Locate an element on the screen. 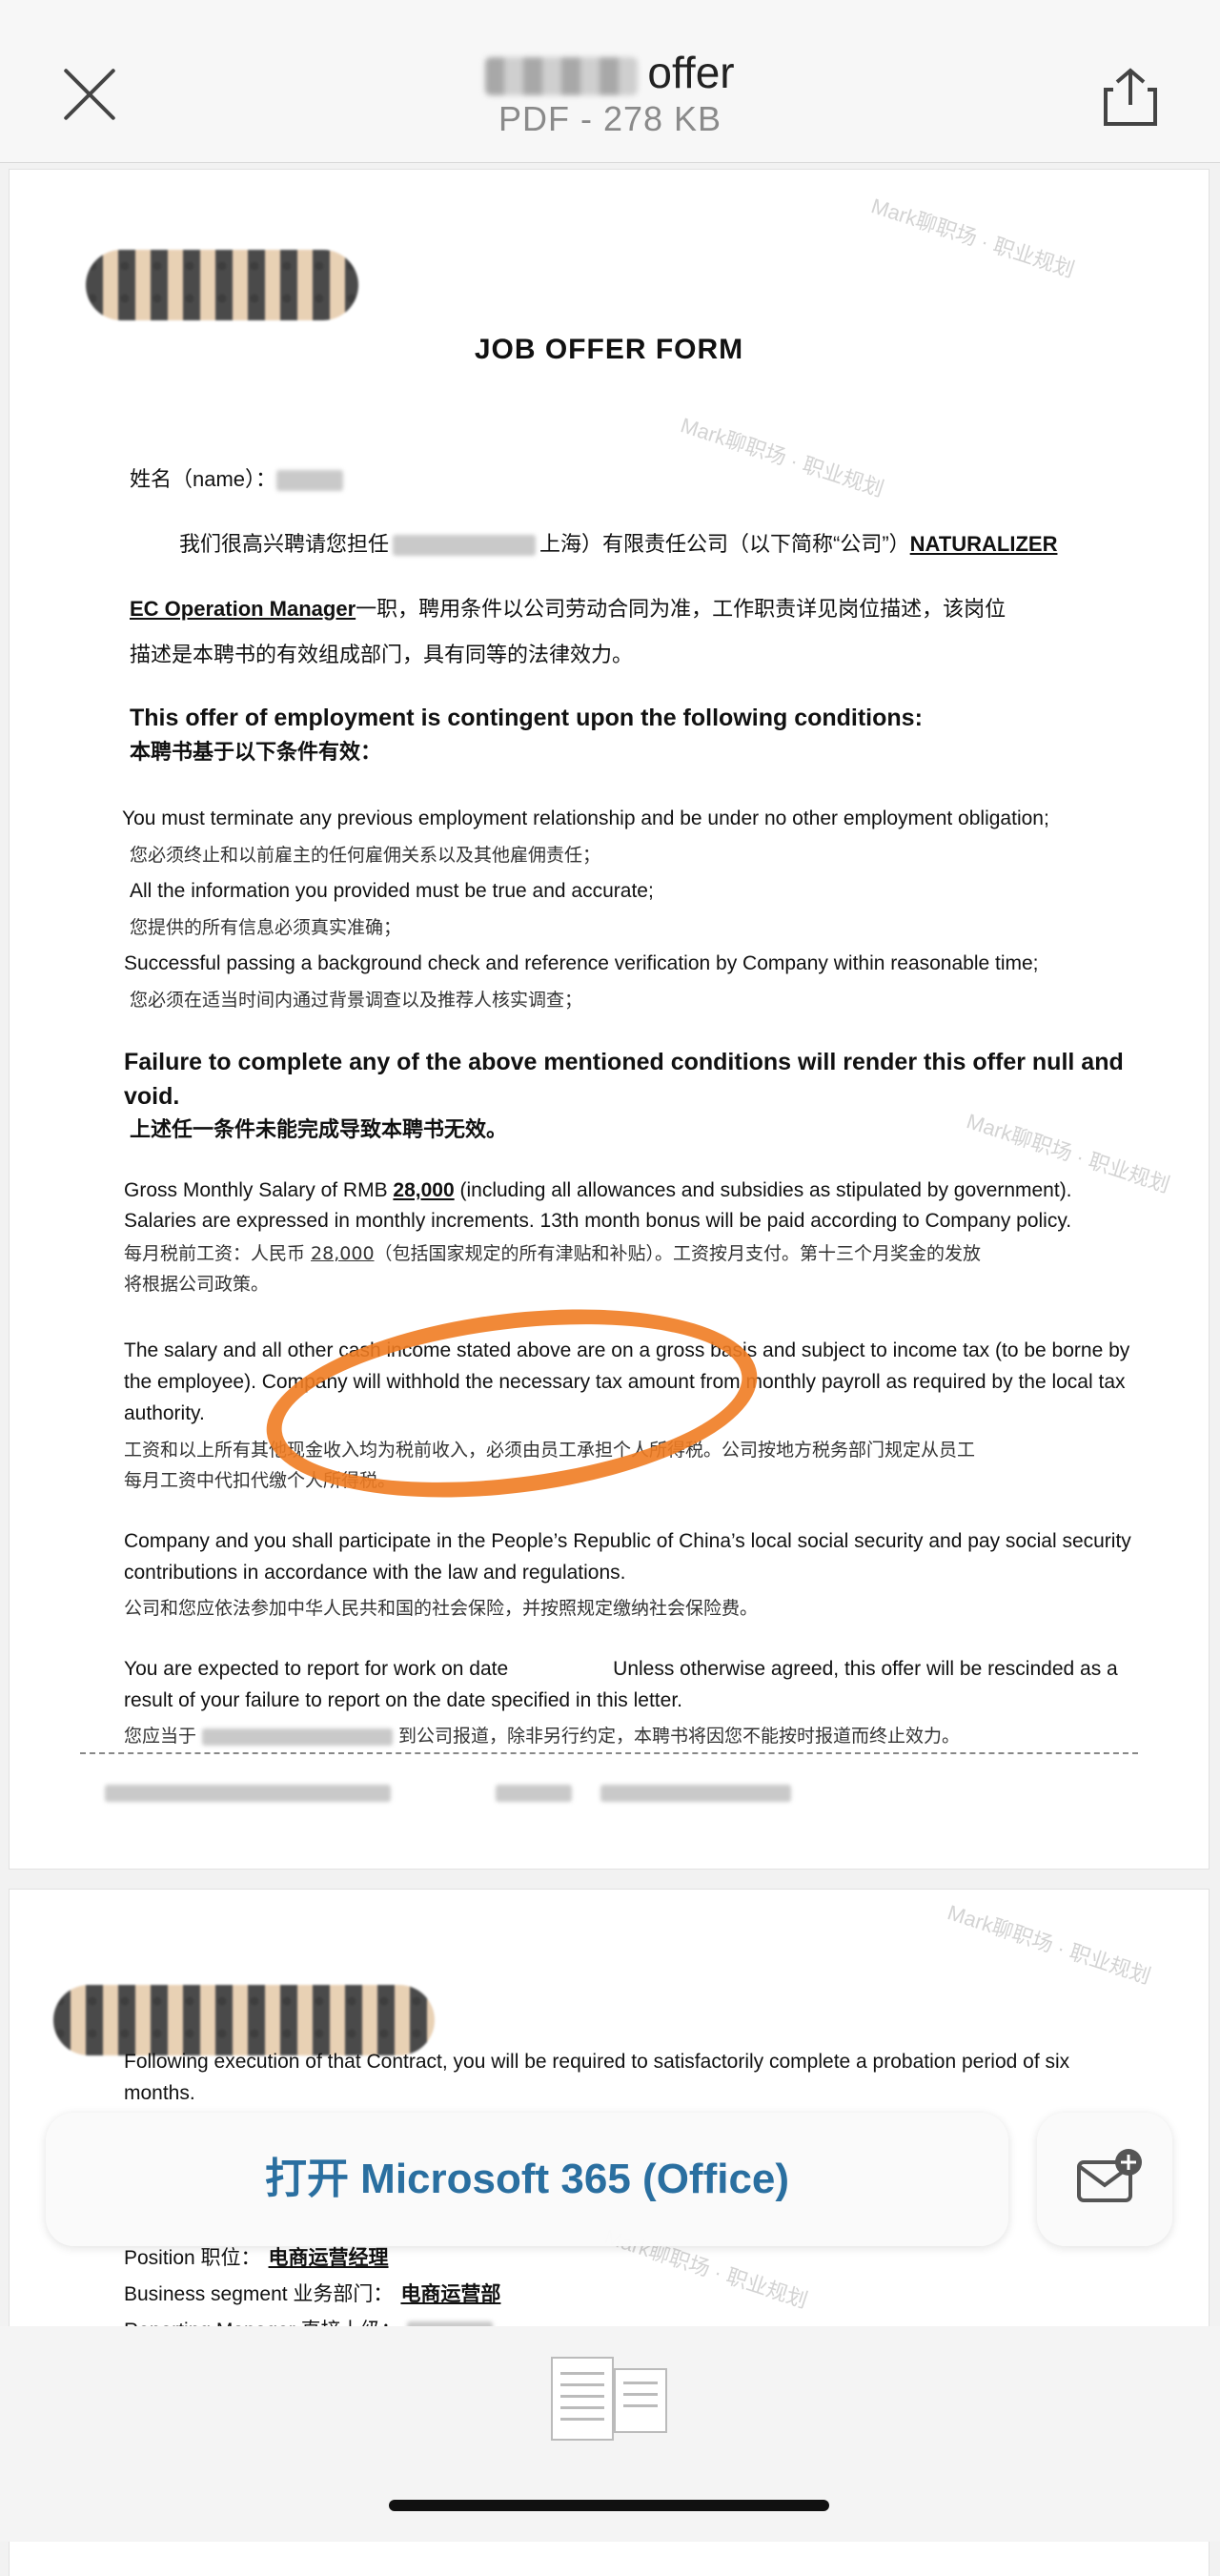  condition-1-cn: 您必须终止和以前雇主的任何雇佣关系以及其他雇佣责任； is located at coordinates (365, 855).